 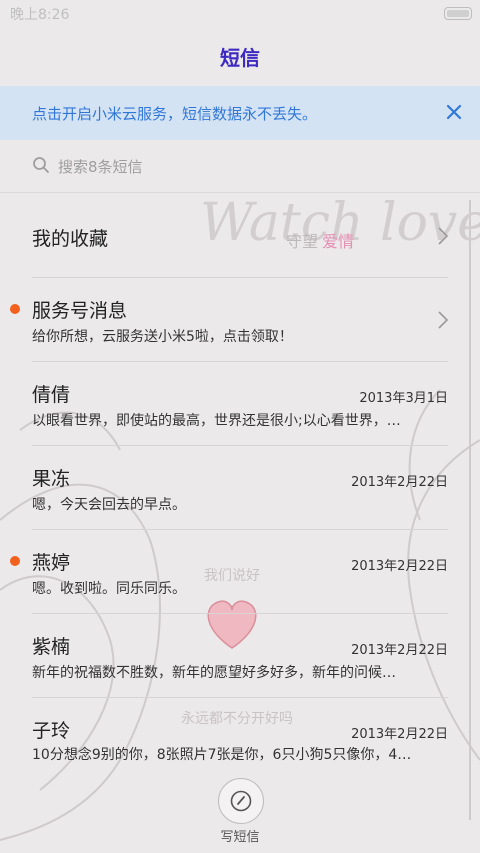 What do you see at coordinates (70, 239) in the screenshot?
I see `conversation-name: 我的收藏` at bounding box center [70, 239].